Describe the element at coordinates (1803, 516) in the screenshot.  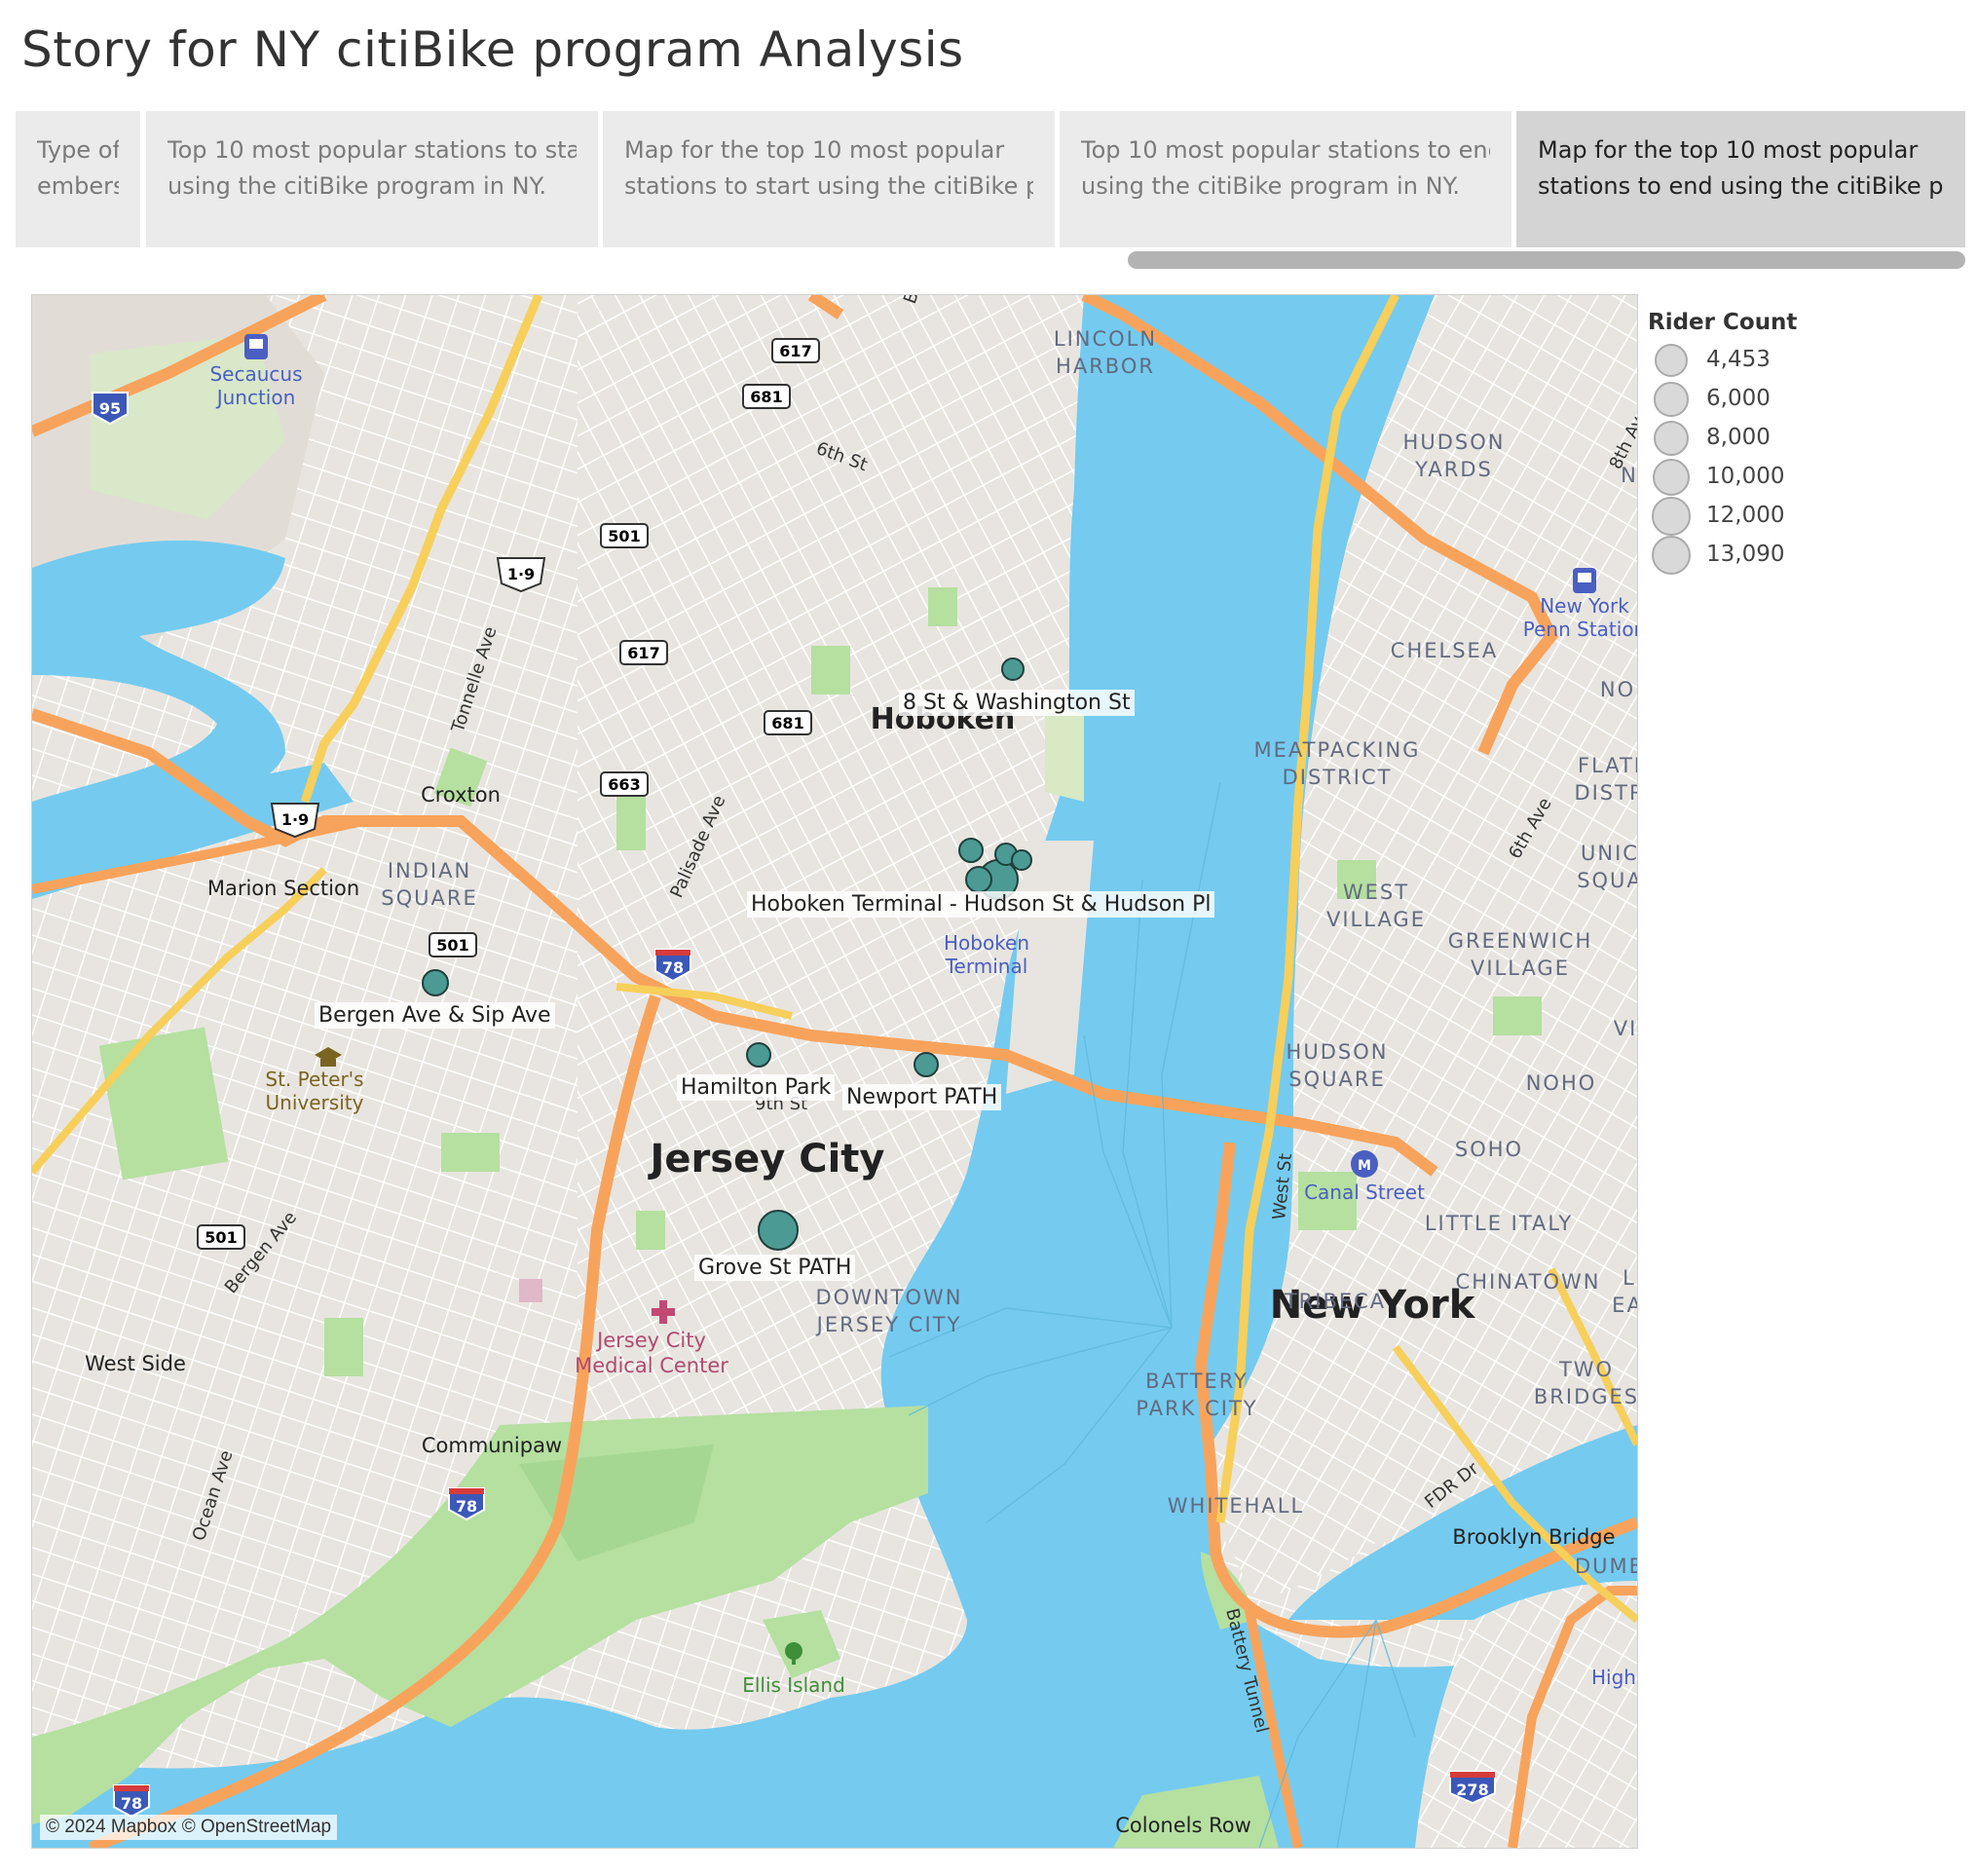
I see `legend-item: 12,000` at that location.